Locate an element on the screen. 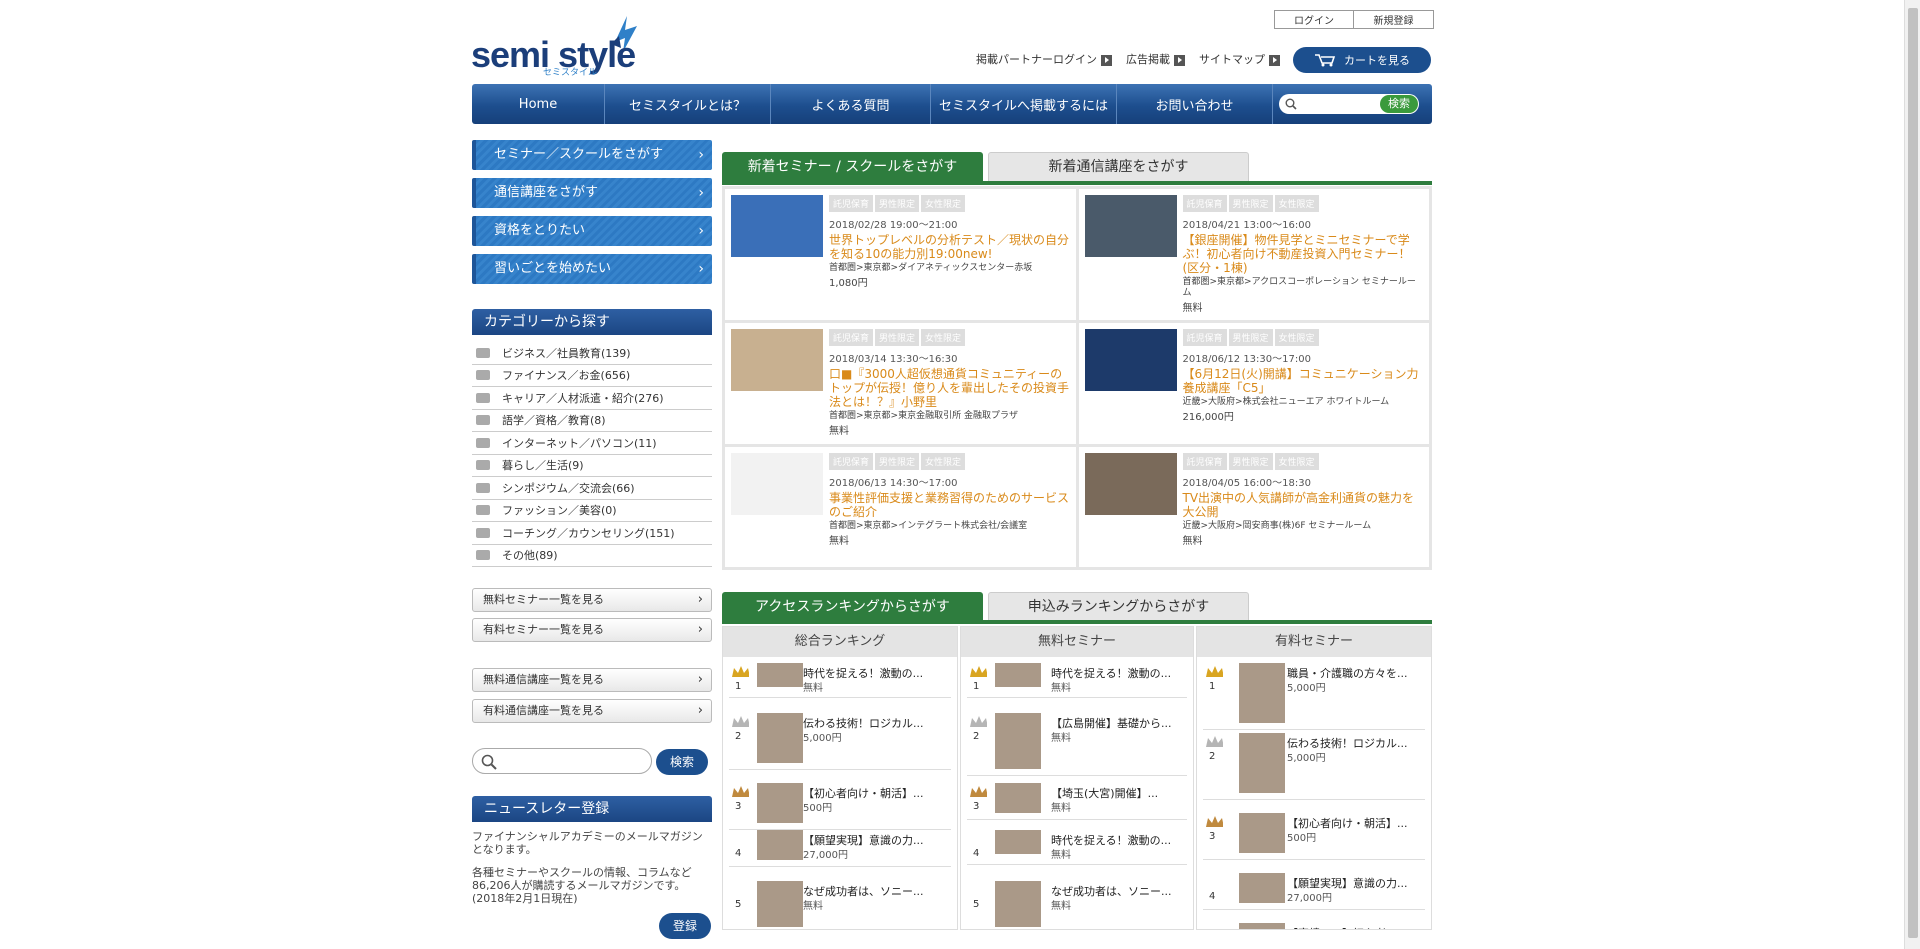 The image size is (1920, 949). tab-apply-ranking: 申込みランキングからさがす is located at coordinates (1118, 607).